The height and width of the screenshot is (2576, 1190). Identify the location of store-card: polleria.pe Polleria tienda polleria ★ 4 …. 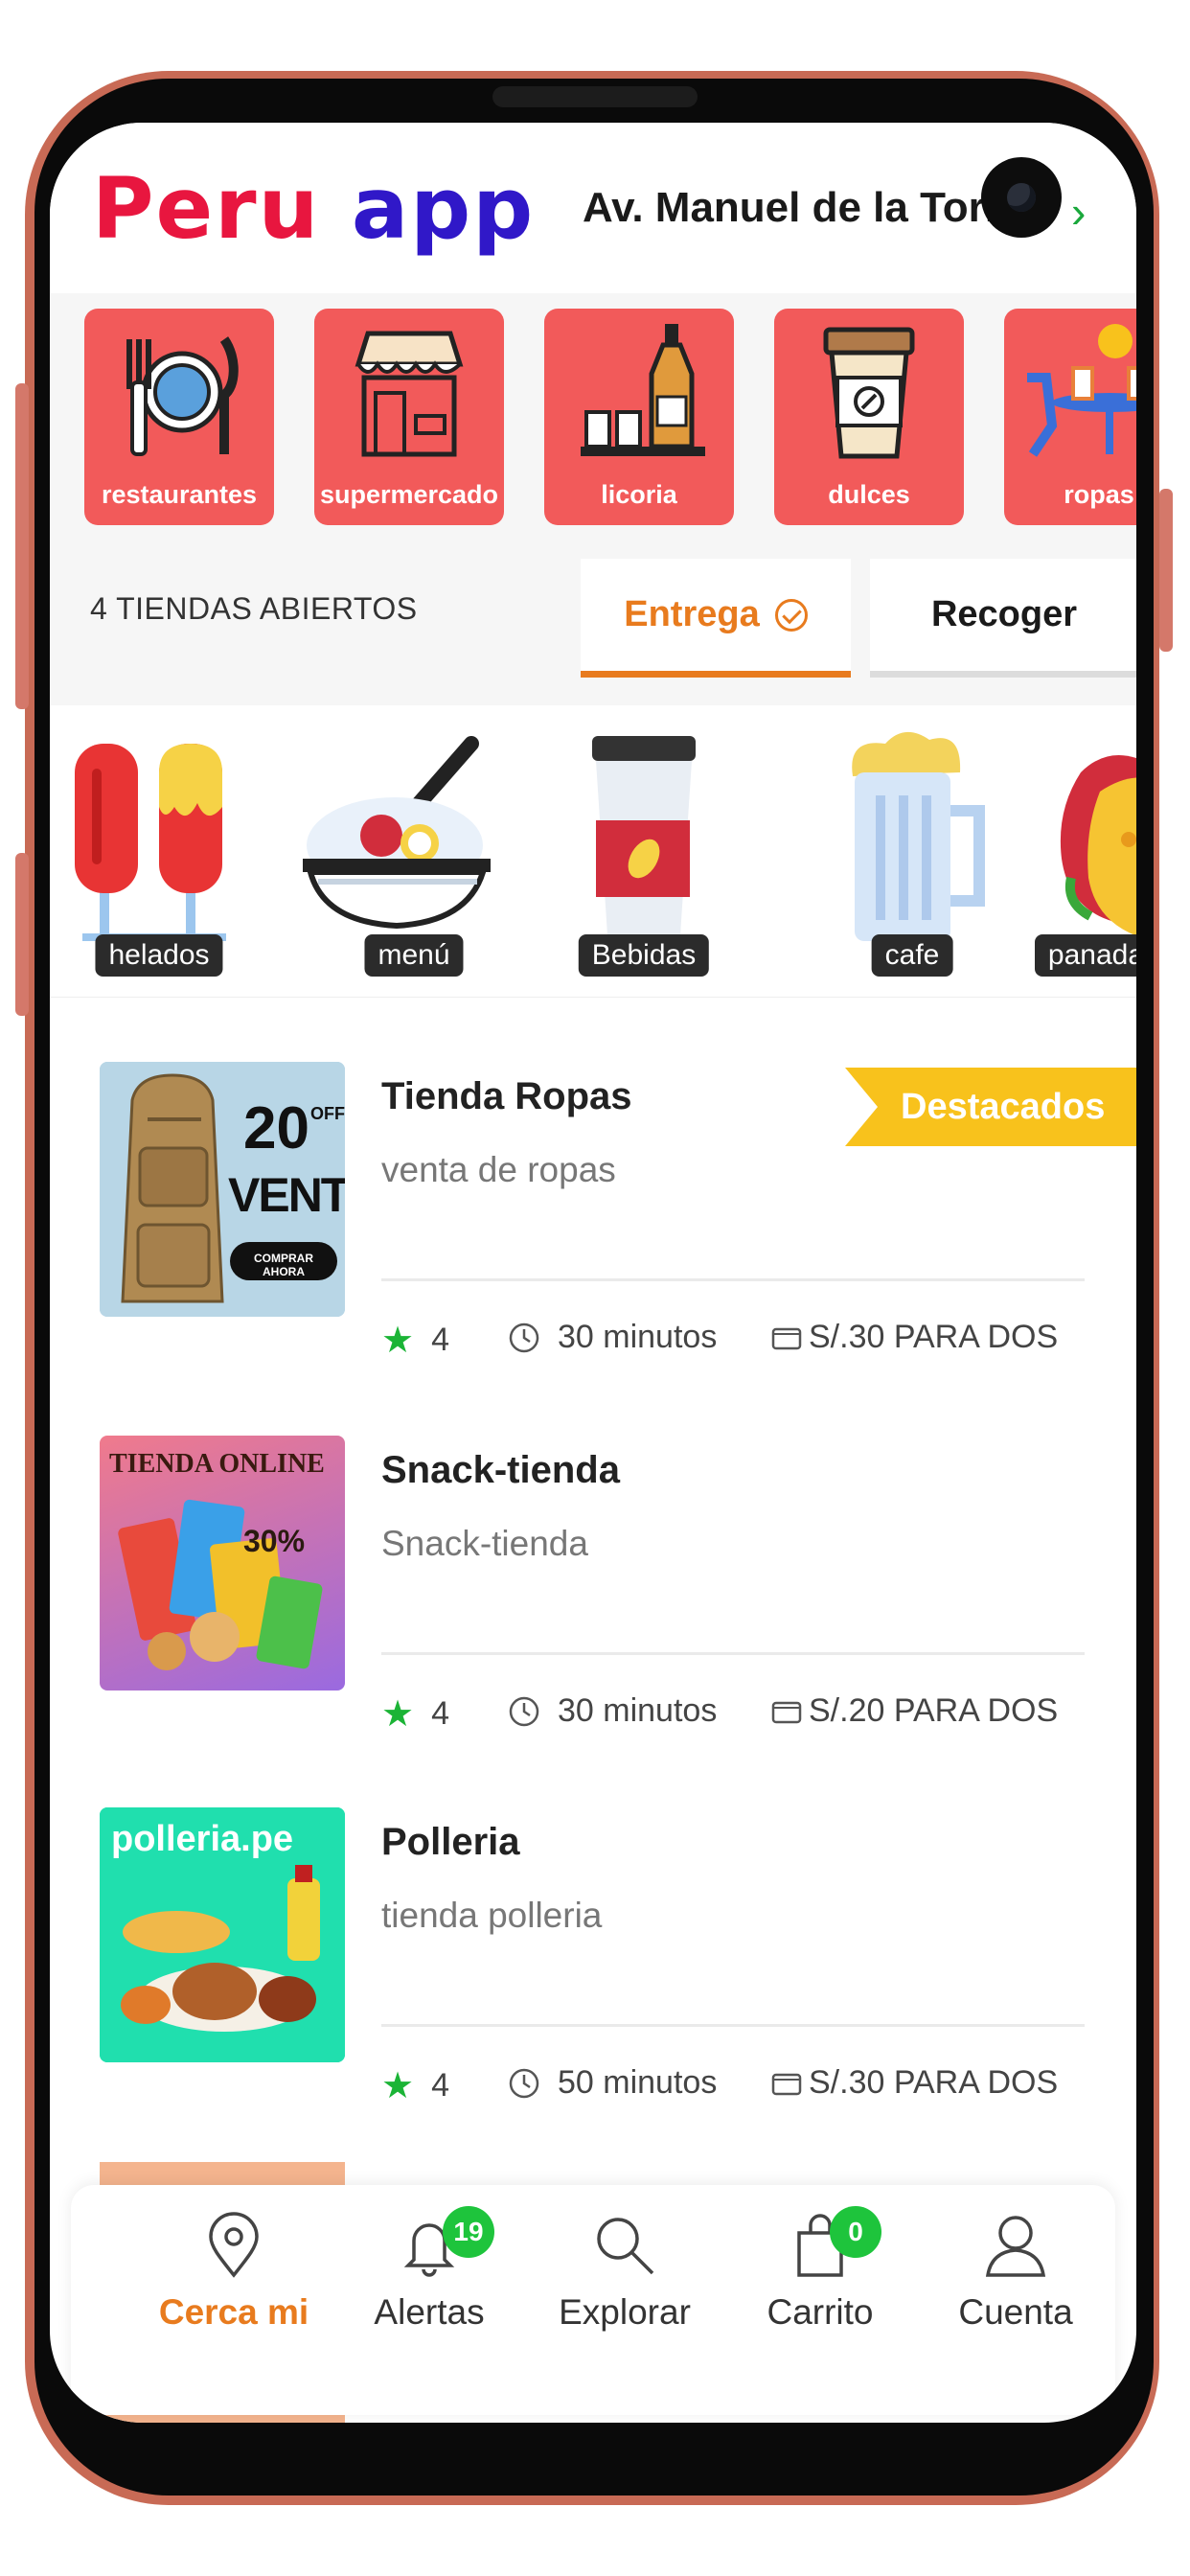
(593, 1994).